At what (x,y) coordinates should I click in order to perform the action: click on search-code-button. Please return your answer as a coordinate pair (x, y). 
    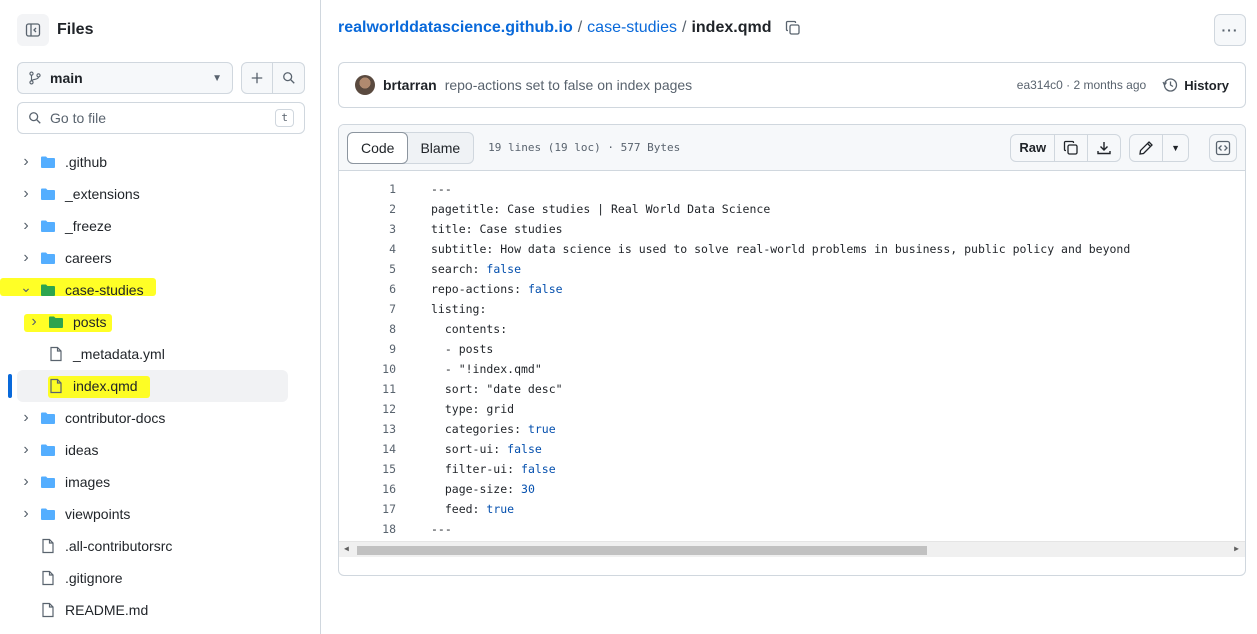
    Looking at the image, I should click on (289, 78).